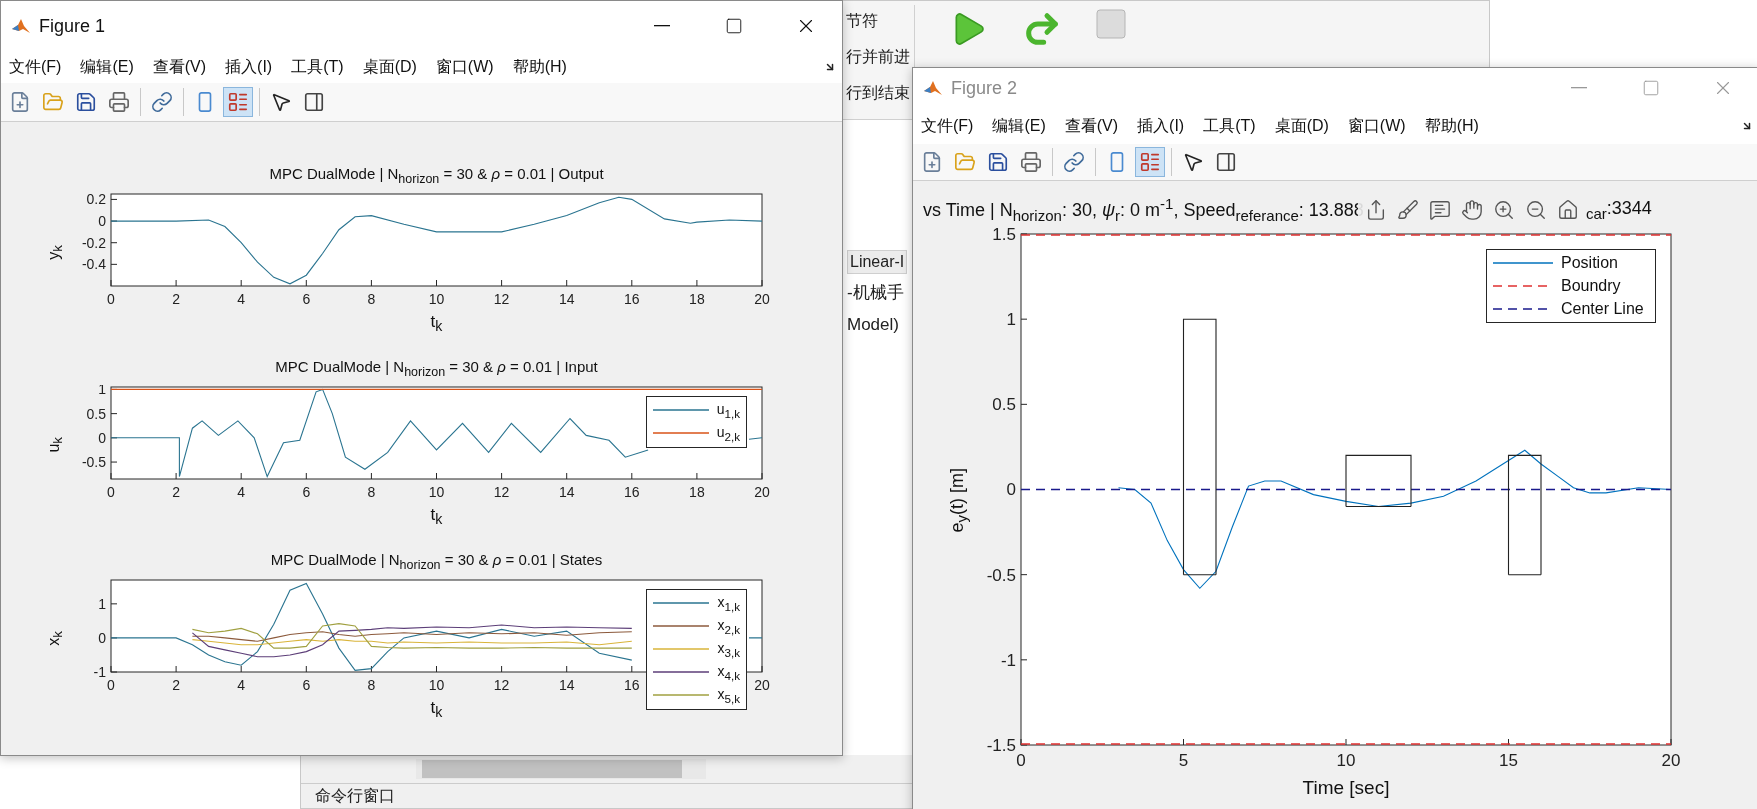  Describe the element at coordinates (96, 200) in the screenshot. I see `tick-label: 0.2` at that location.